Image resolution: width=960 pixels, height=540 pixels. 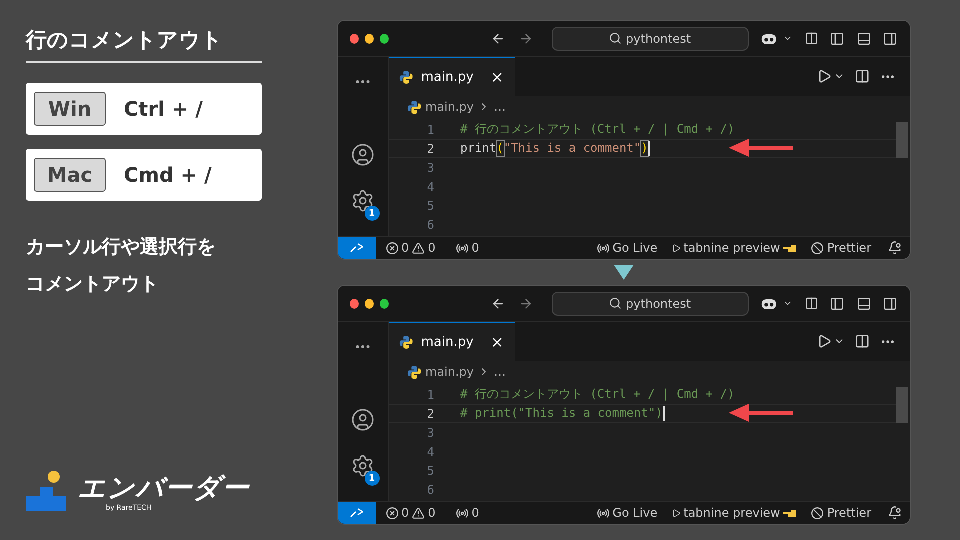 What do you see at coordinates (164, 489) in the screenshot?
I see `logo-text: エンバーダー` at bounding box center [164, 489].